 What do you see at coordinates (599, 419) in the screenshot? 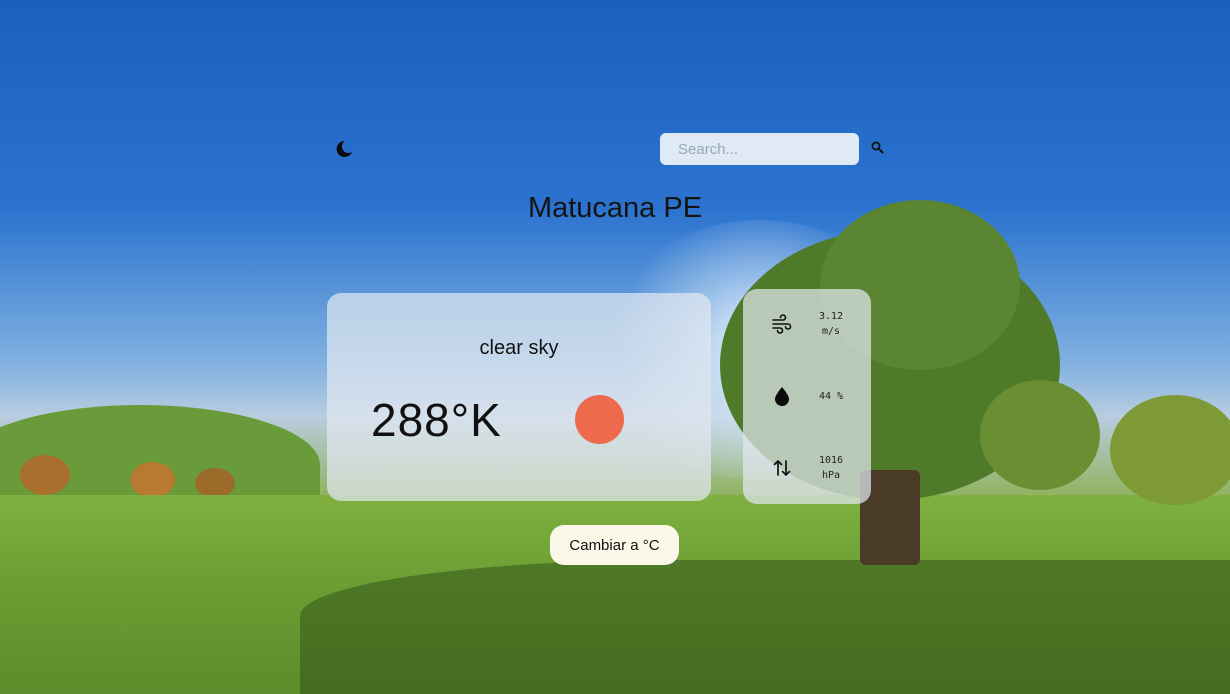
I see `sun-icon` at bounding box center [599, 419].